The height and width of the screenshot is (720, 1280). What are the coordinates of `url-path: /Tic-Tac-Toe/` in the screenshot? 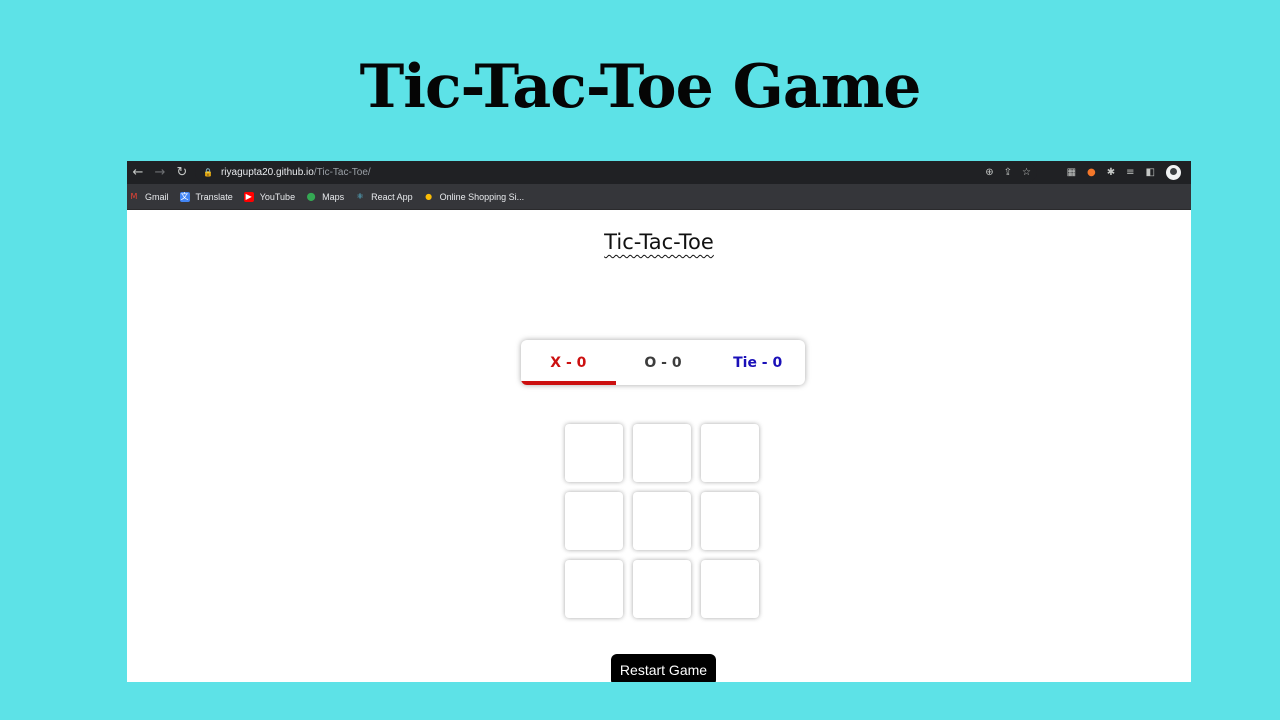 It's located at (342, 172).